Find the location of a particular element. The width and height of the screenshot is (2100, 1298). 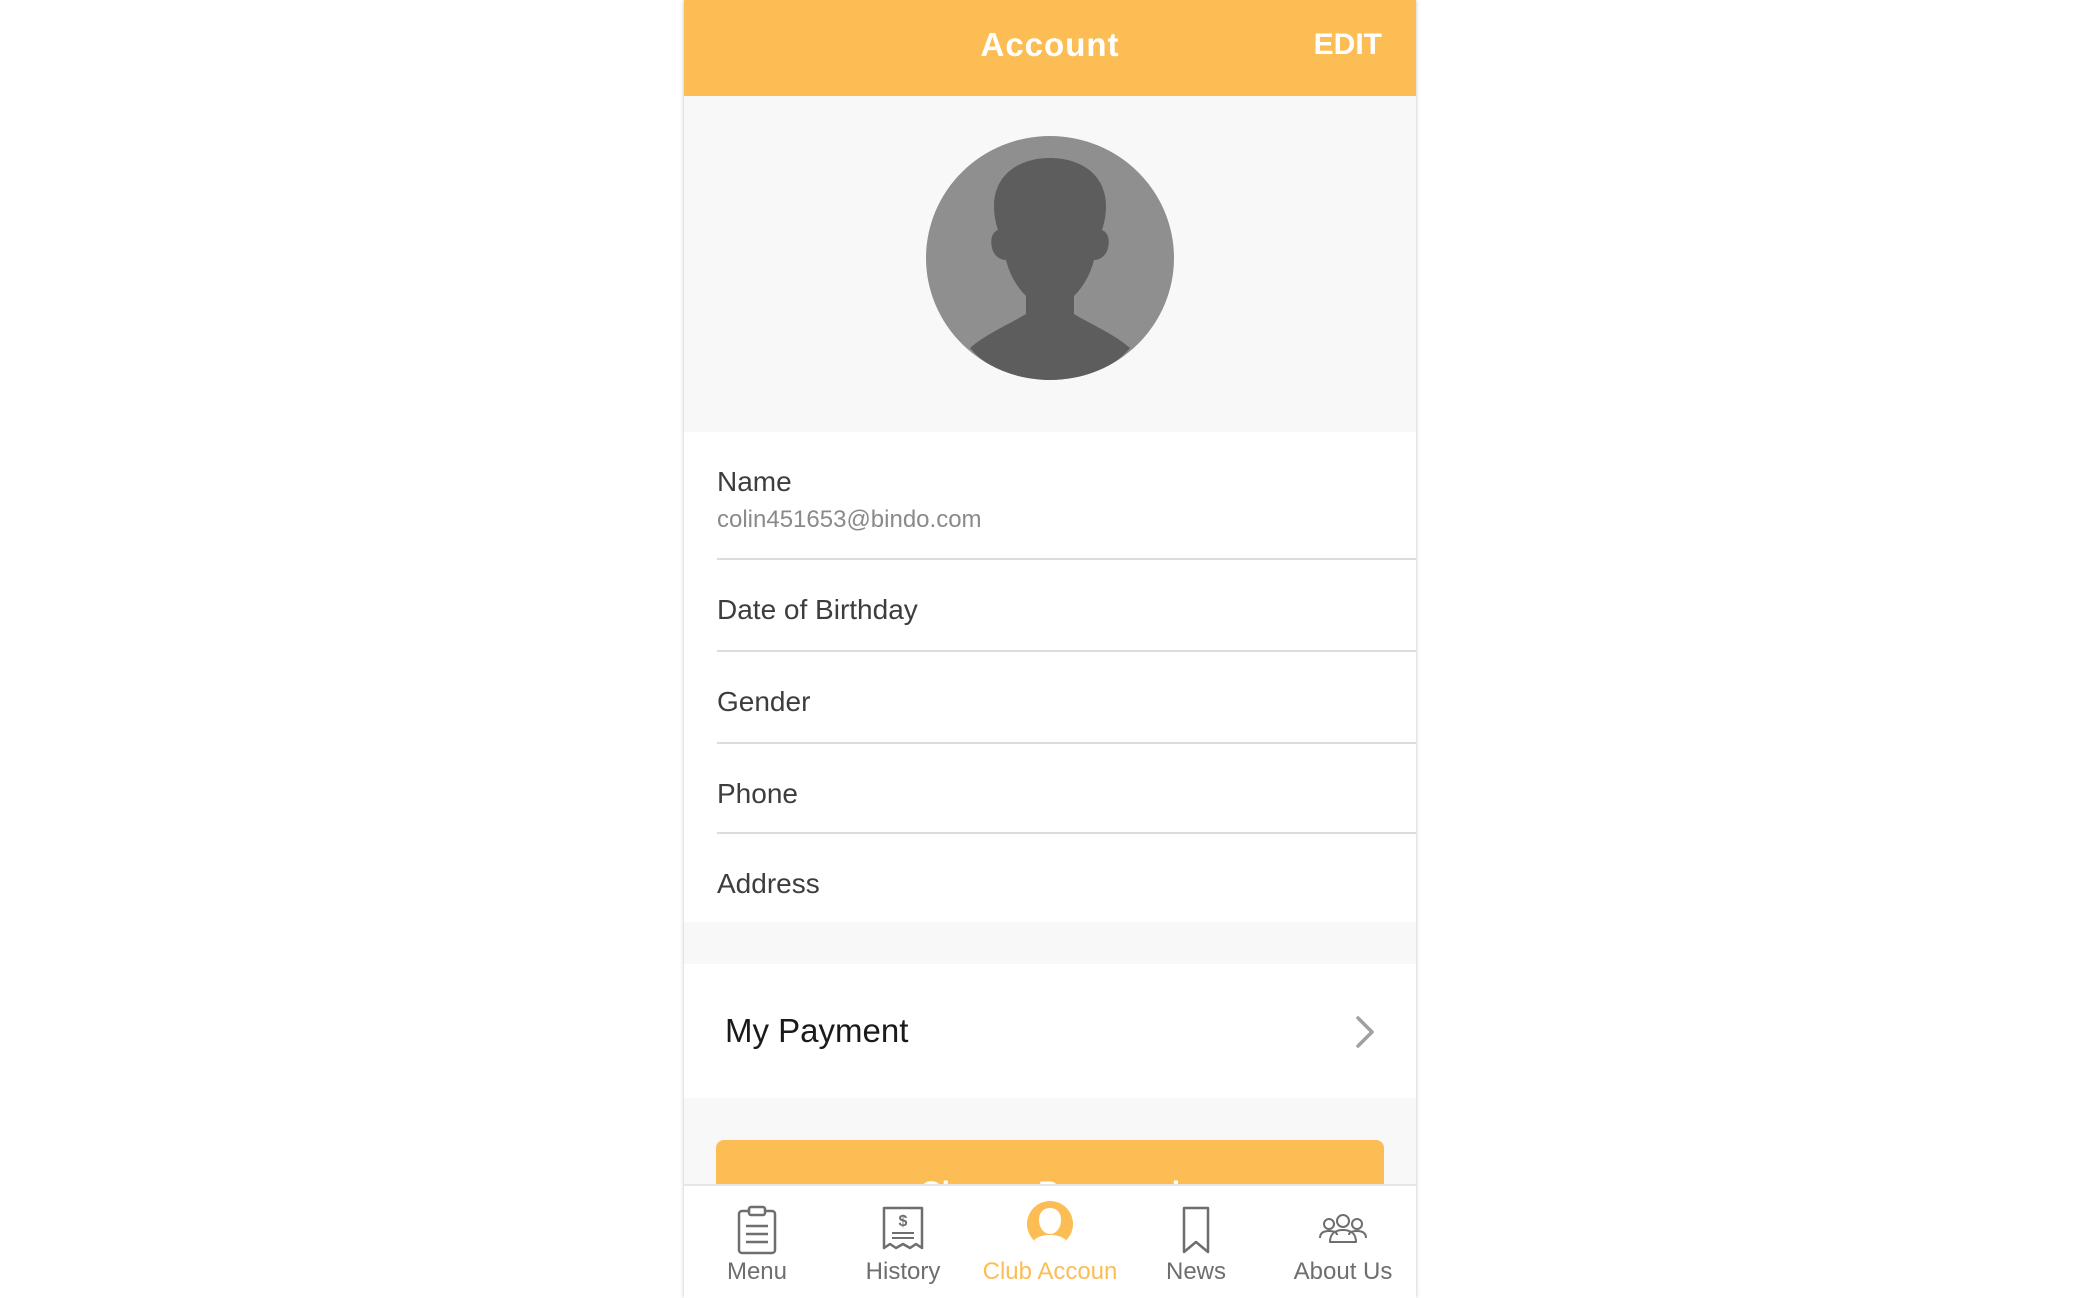

address-field: Address is located at coordinates (1066, 878).